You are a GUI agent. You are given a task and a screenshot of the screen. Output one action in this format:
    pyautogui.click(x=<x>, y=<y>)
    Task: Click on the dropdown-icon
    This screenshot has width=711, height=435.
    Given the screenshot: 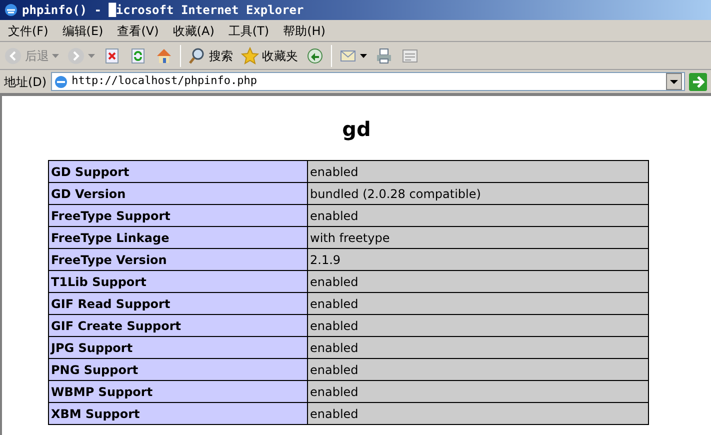 What is the action you would take?
    pyautogui.click(x=674, y=81)
    